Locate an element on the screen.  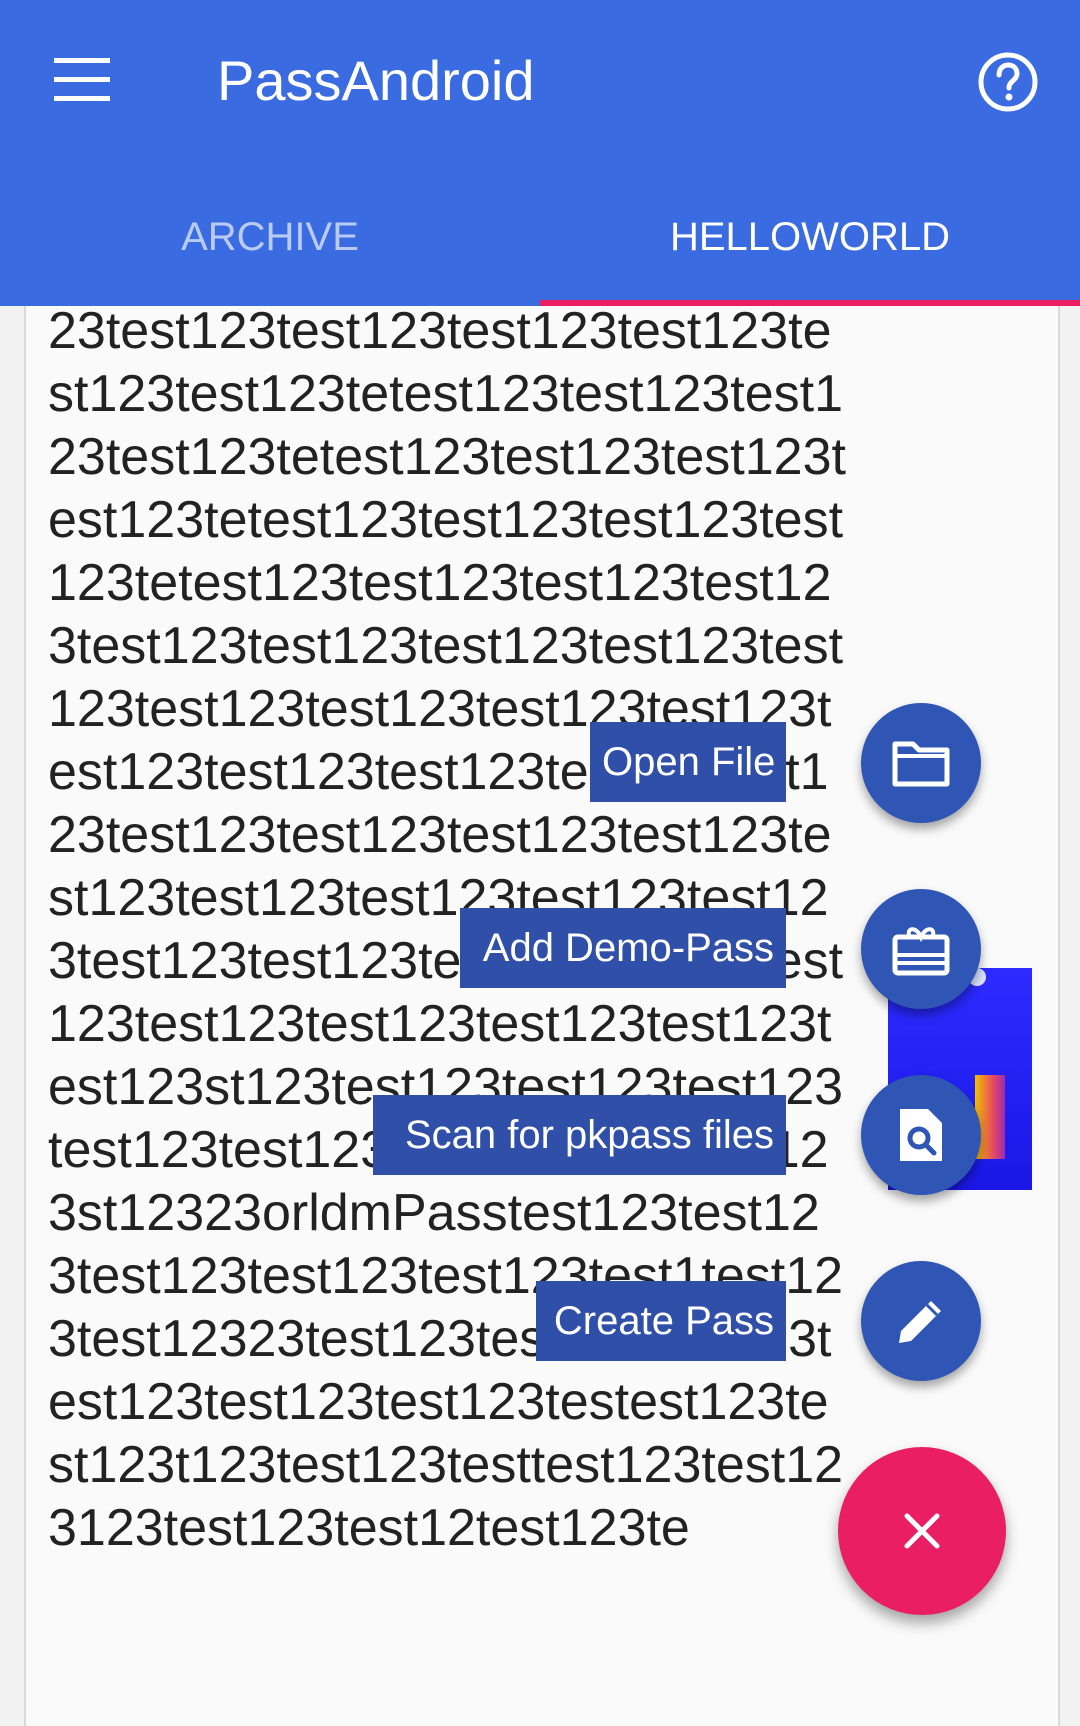
close-icon is located at coordinates (922, 1531).